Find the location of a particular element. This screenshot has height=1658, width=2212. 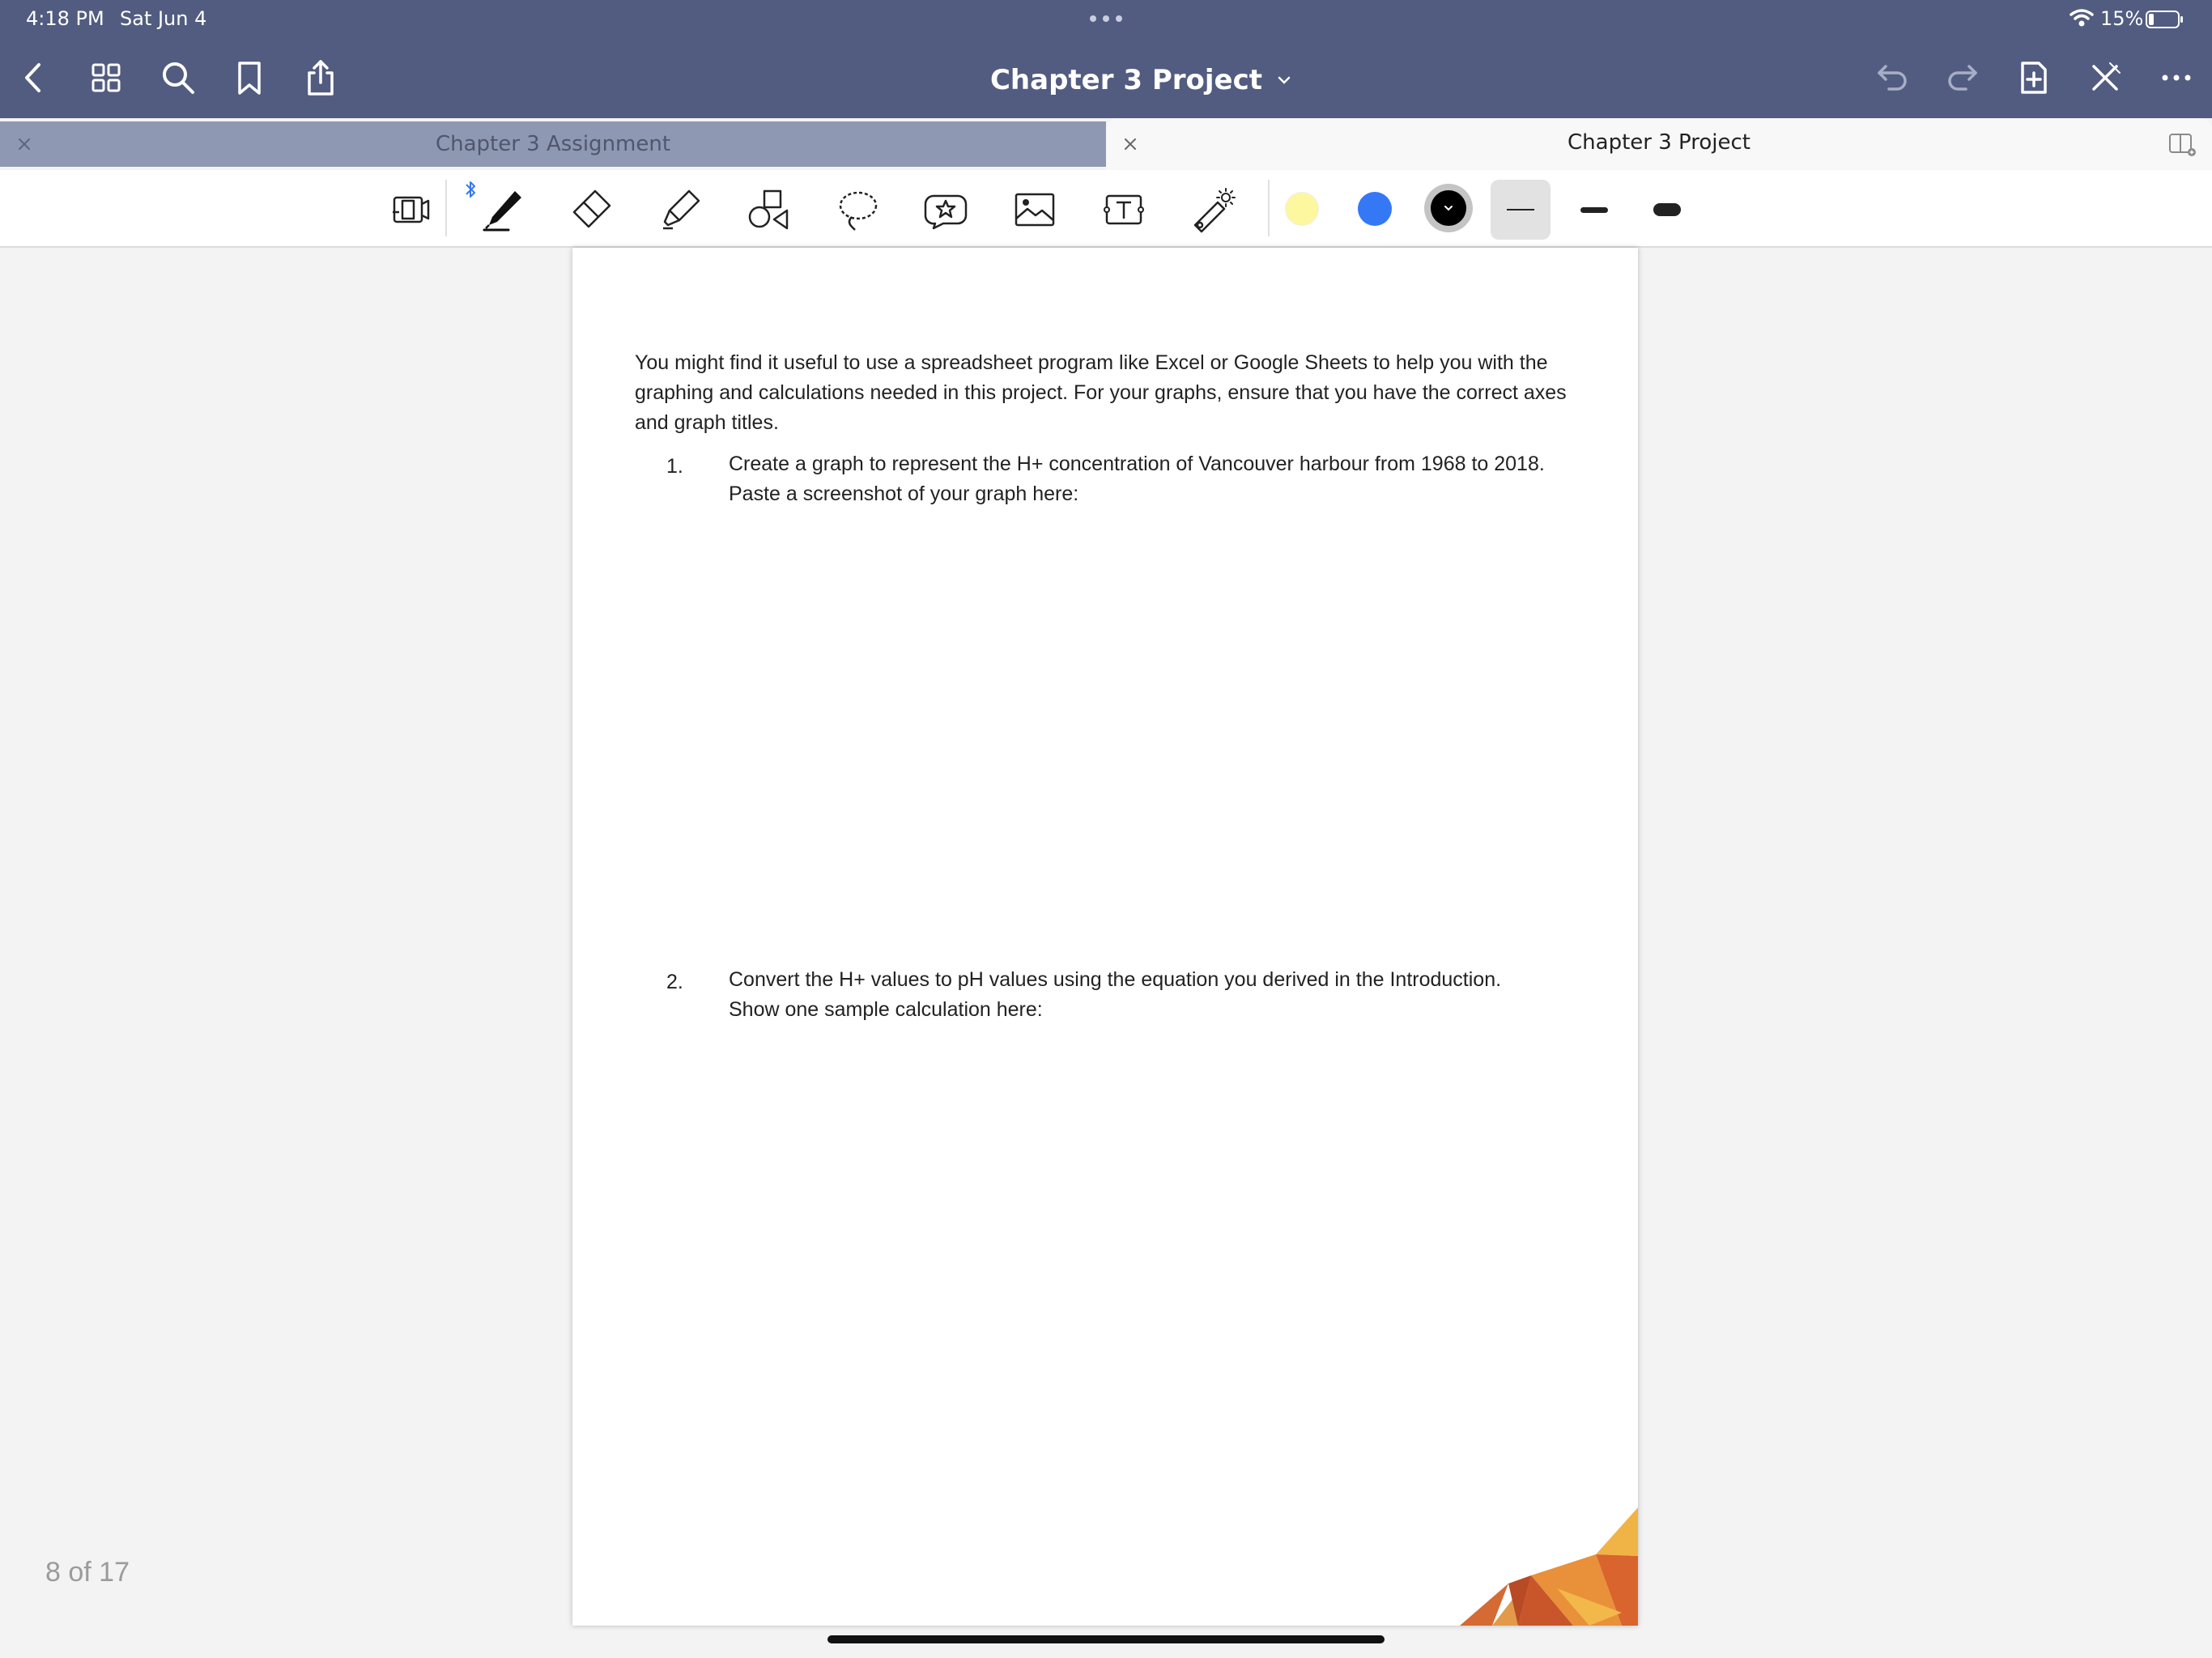

eraser-tool-icon is located at coordinates (591, 209).